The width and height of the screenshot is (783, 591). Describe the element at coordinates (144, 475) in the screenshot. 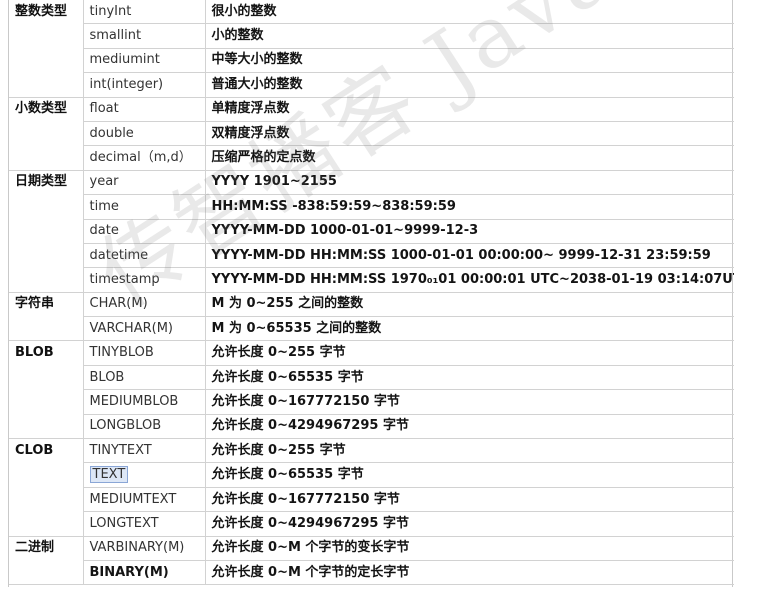

I see `type-name-cell: TEXT` at that location.